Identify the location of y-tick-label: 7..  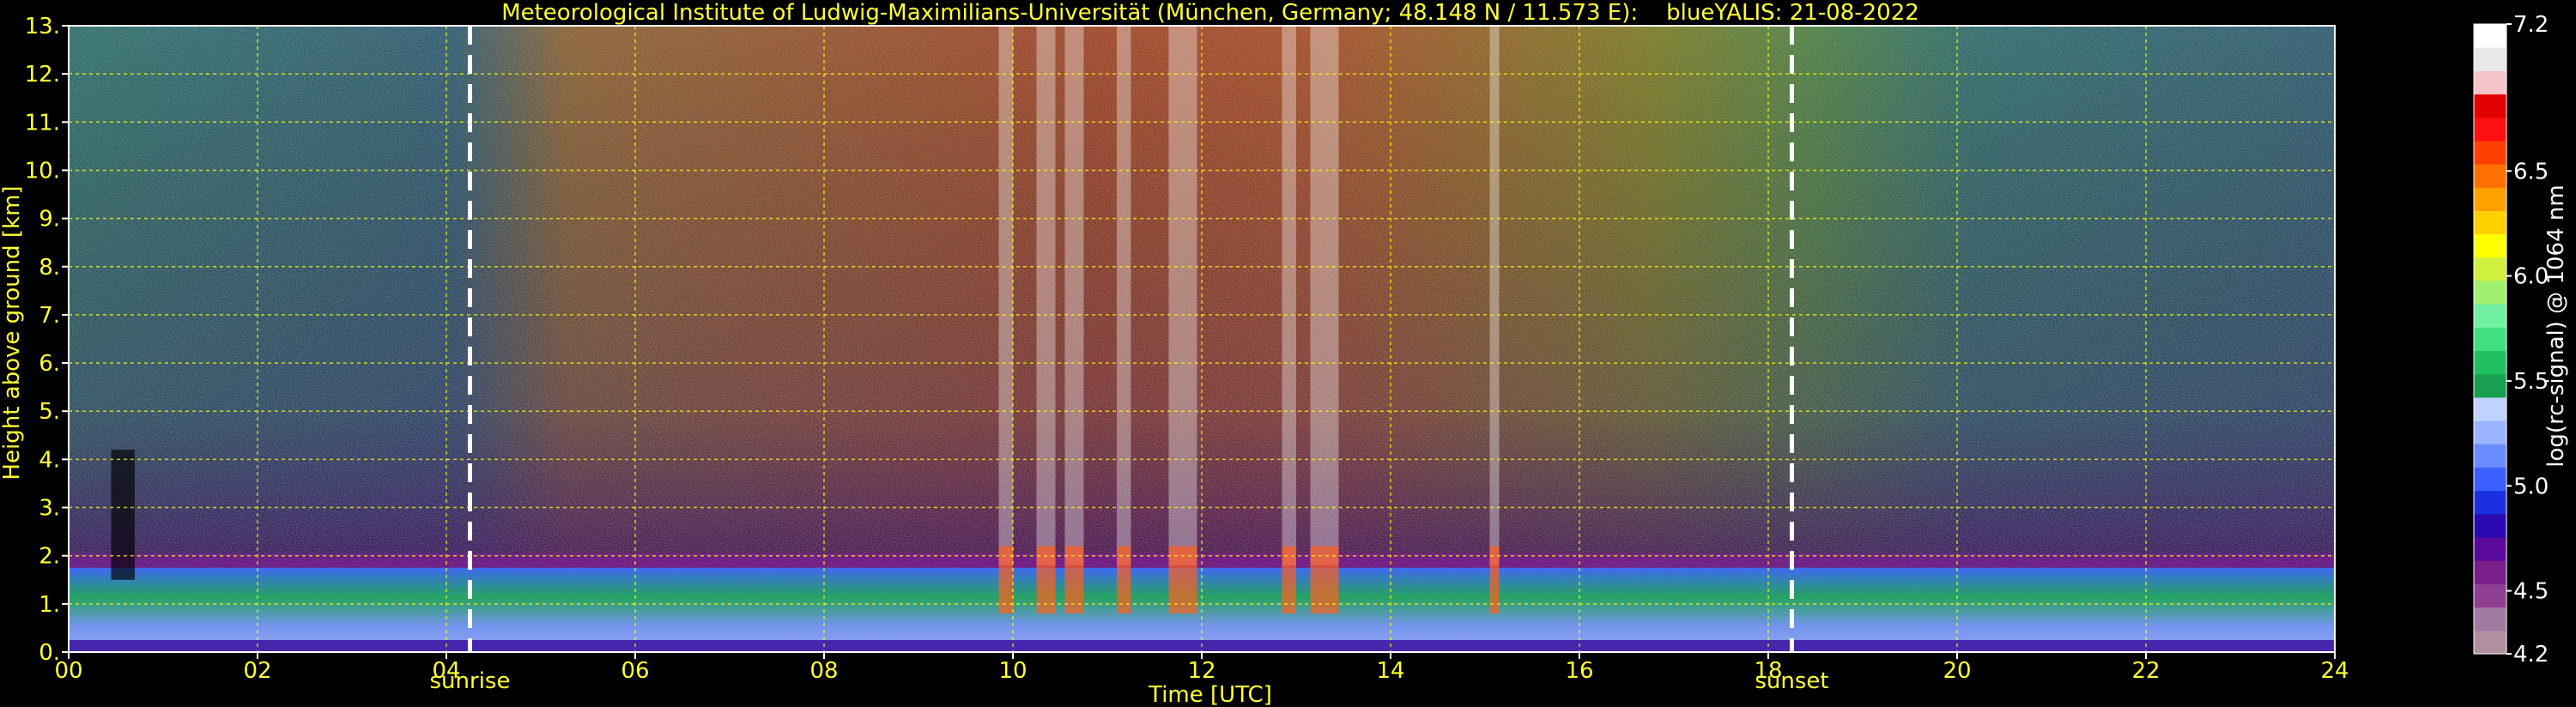
(49, 316).